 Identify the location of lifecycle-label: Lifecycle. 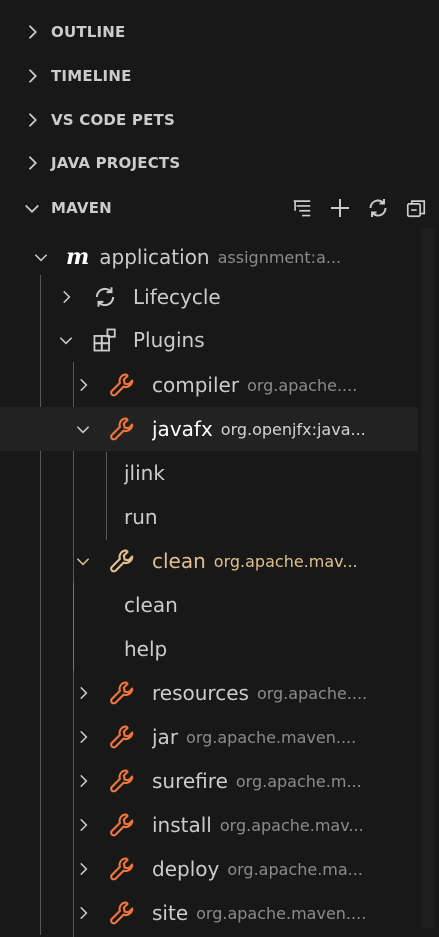
(177, 297).